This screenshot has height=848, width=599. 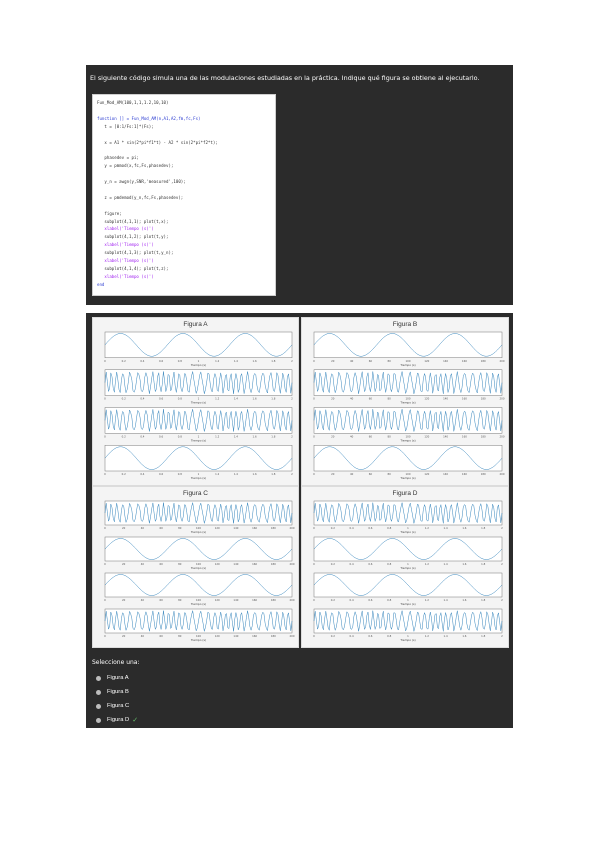 I want to click on option-label: Figura D, so click(x=118, y=720).